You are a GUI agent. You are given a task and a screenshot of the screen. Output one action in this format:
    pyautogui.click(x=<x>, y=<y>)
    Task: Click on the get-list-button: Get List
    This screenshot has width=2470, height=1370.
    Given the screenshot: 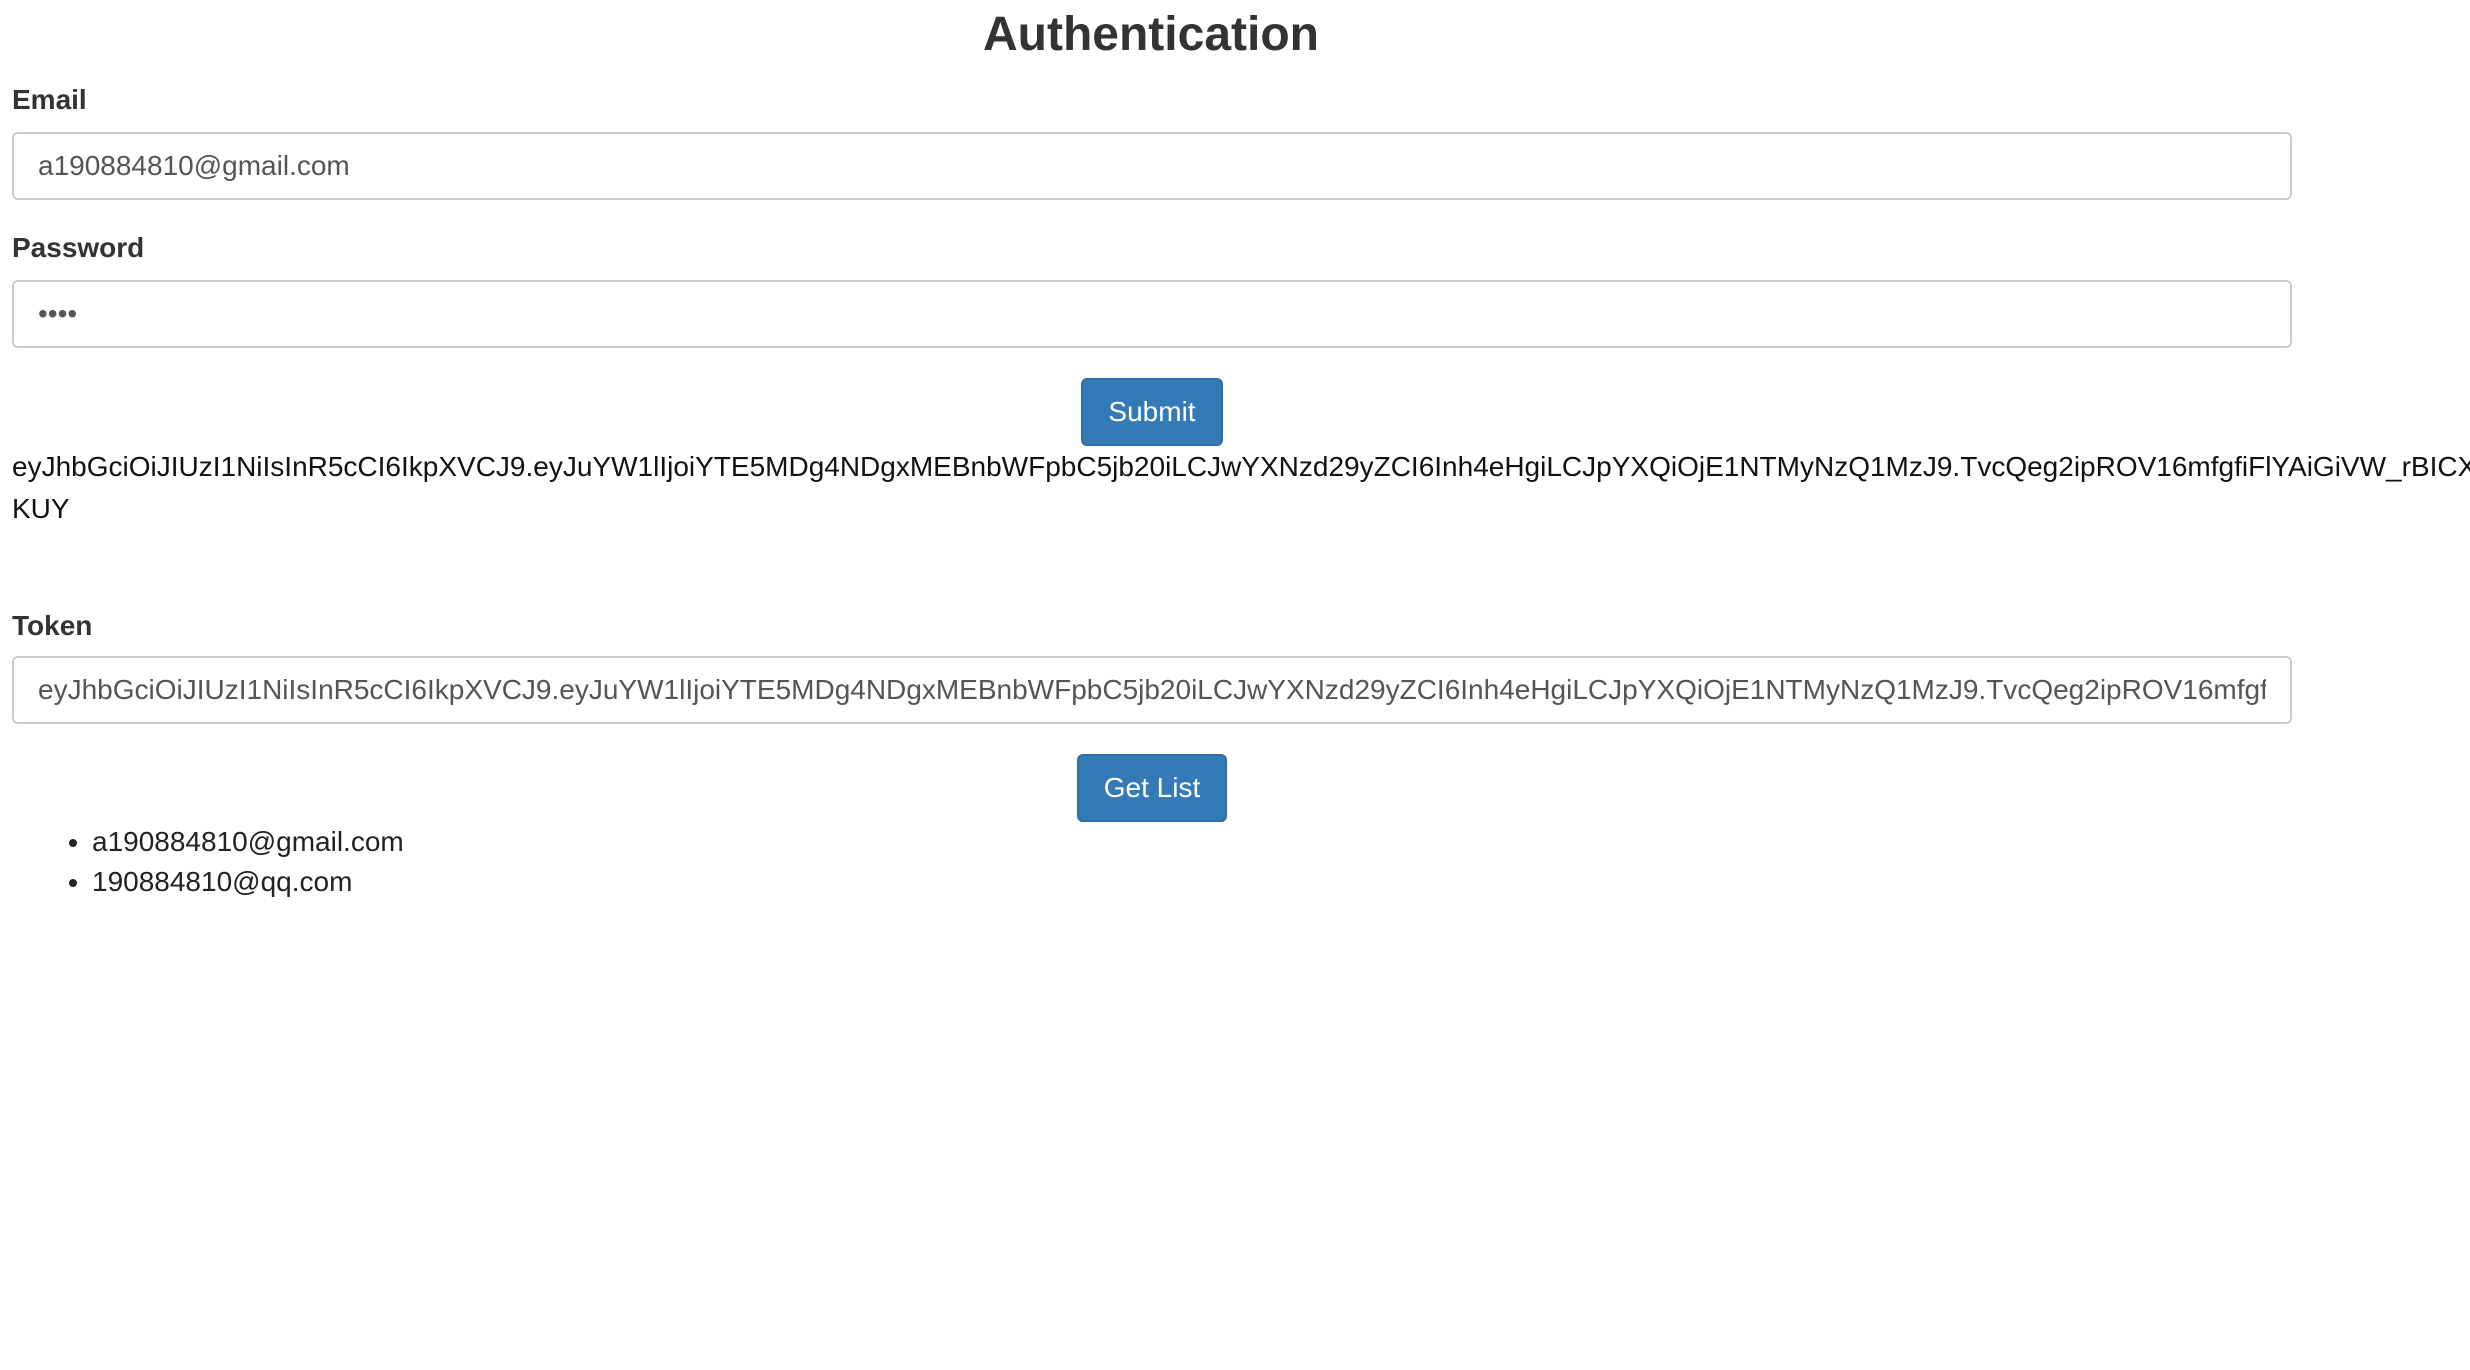 What is the action you would take?
    pyautogui.click(x=1152, y=788)
    